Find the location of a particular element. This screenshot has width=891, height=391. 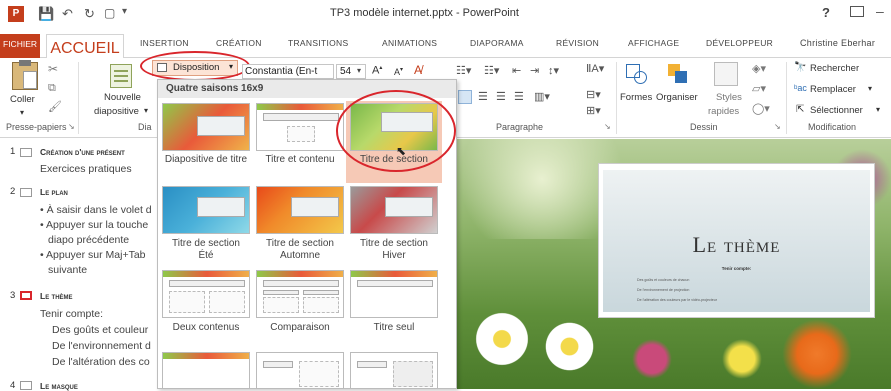

help-button: ? is located at coordinates (826, 12).